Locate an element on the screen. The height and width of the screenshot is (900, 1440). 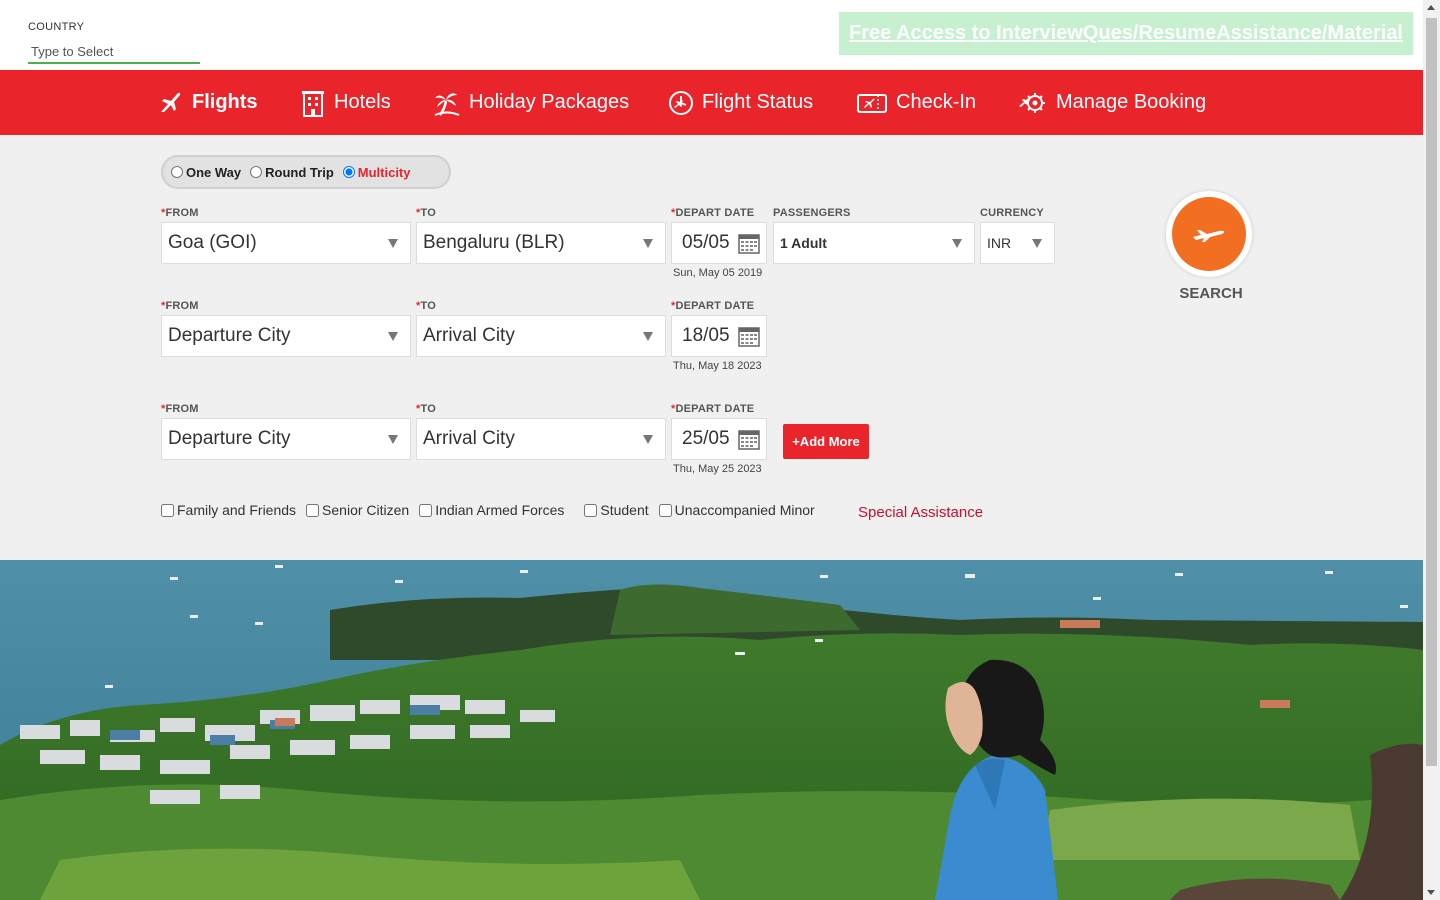
concession-student-label: Student is located at coordinates (624, 510).